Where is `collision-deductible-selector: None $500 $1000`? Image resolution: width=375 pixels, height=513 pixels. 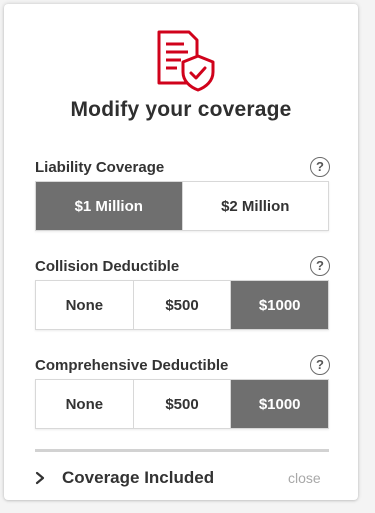 collision-deductible-selector: None $500 $1000 is located at coordinates (182, 305).